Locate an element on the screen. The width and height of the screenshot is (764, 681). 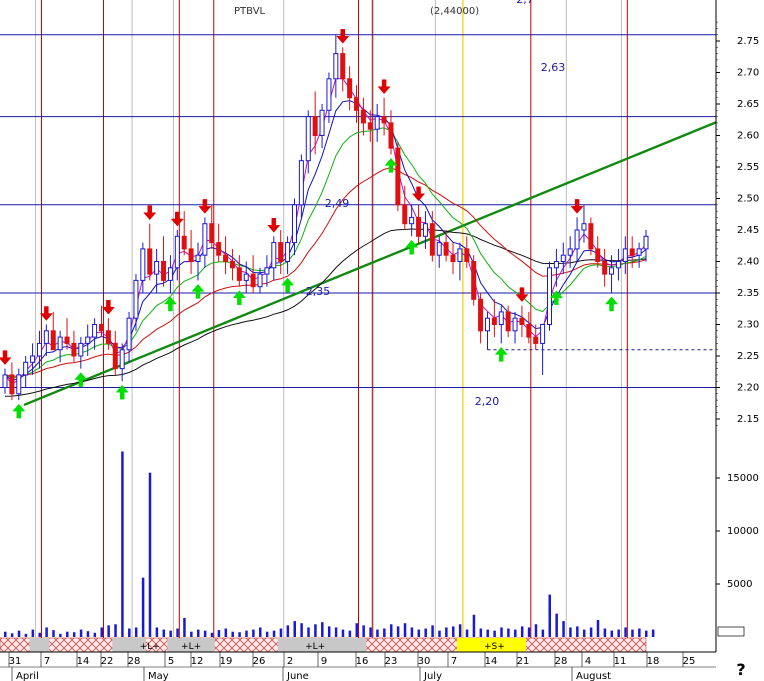
volume-tick-label: 15000 is located at coordinates (743, 478).